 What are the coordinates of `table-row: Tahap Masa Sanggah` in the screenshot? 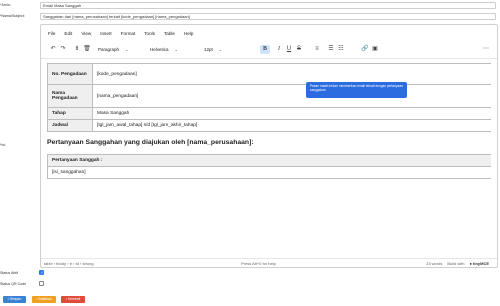 It's located at (269, 113).